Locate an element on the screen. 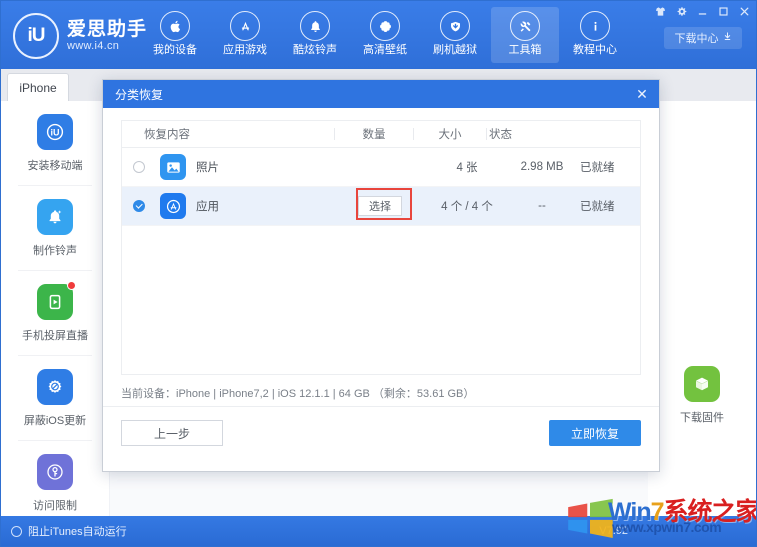 This screenshot has height=547, width=757. previous-step-button: 上一步 is located at coordinates (172, 433).